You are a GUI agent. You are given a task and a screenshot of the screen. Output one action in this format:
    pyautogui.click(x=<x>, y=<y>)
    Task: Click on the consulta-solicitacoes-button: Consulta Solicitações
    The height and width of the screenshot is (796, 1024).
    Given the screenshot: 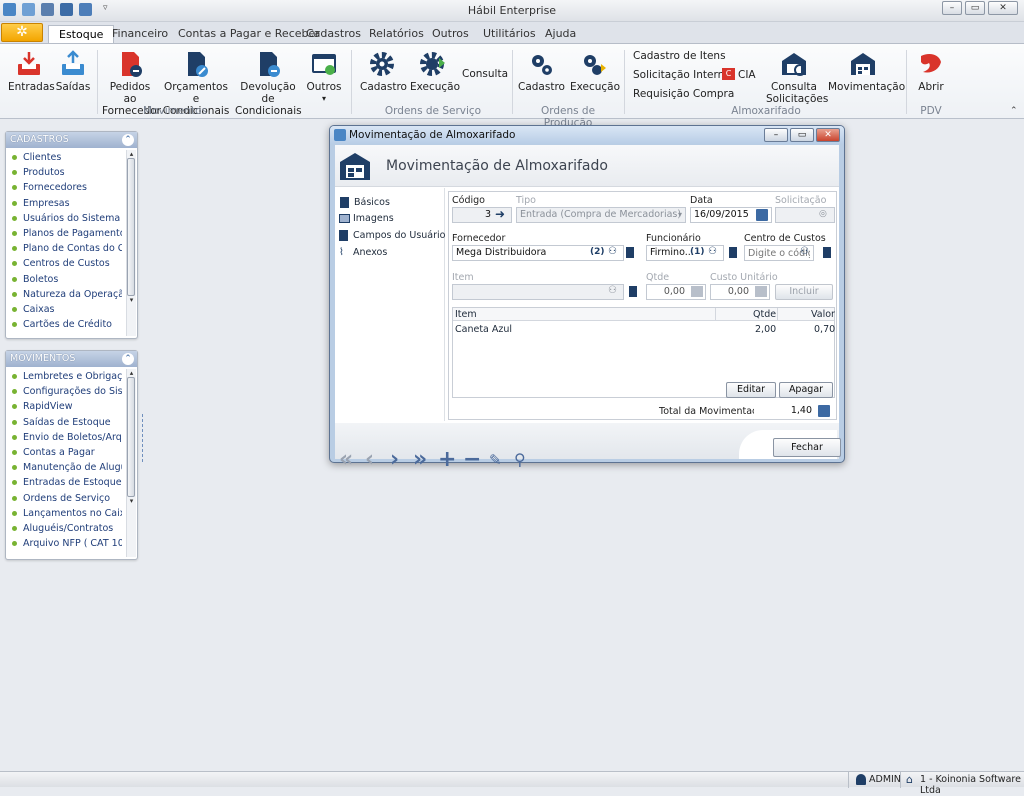 What is the action you would take?
    pyautogui.click(x=797, y=77)
    